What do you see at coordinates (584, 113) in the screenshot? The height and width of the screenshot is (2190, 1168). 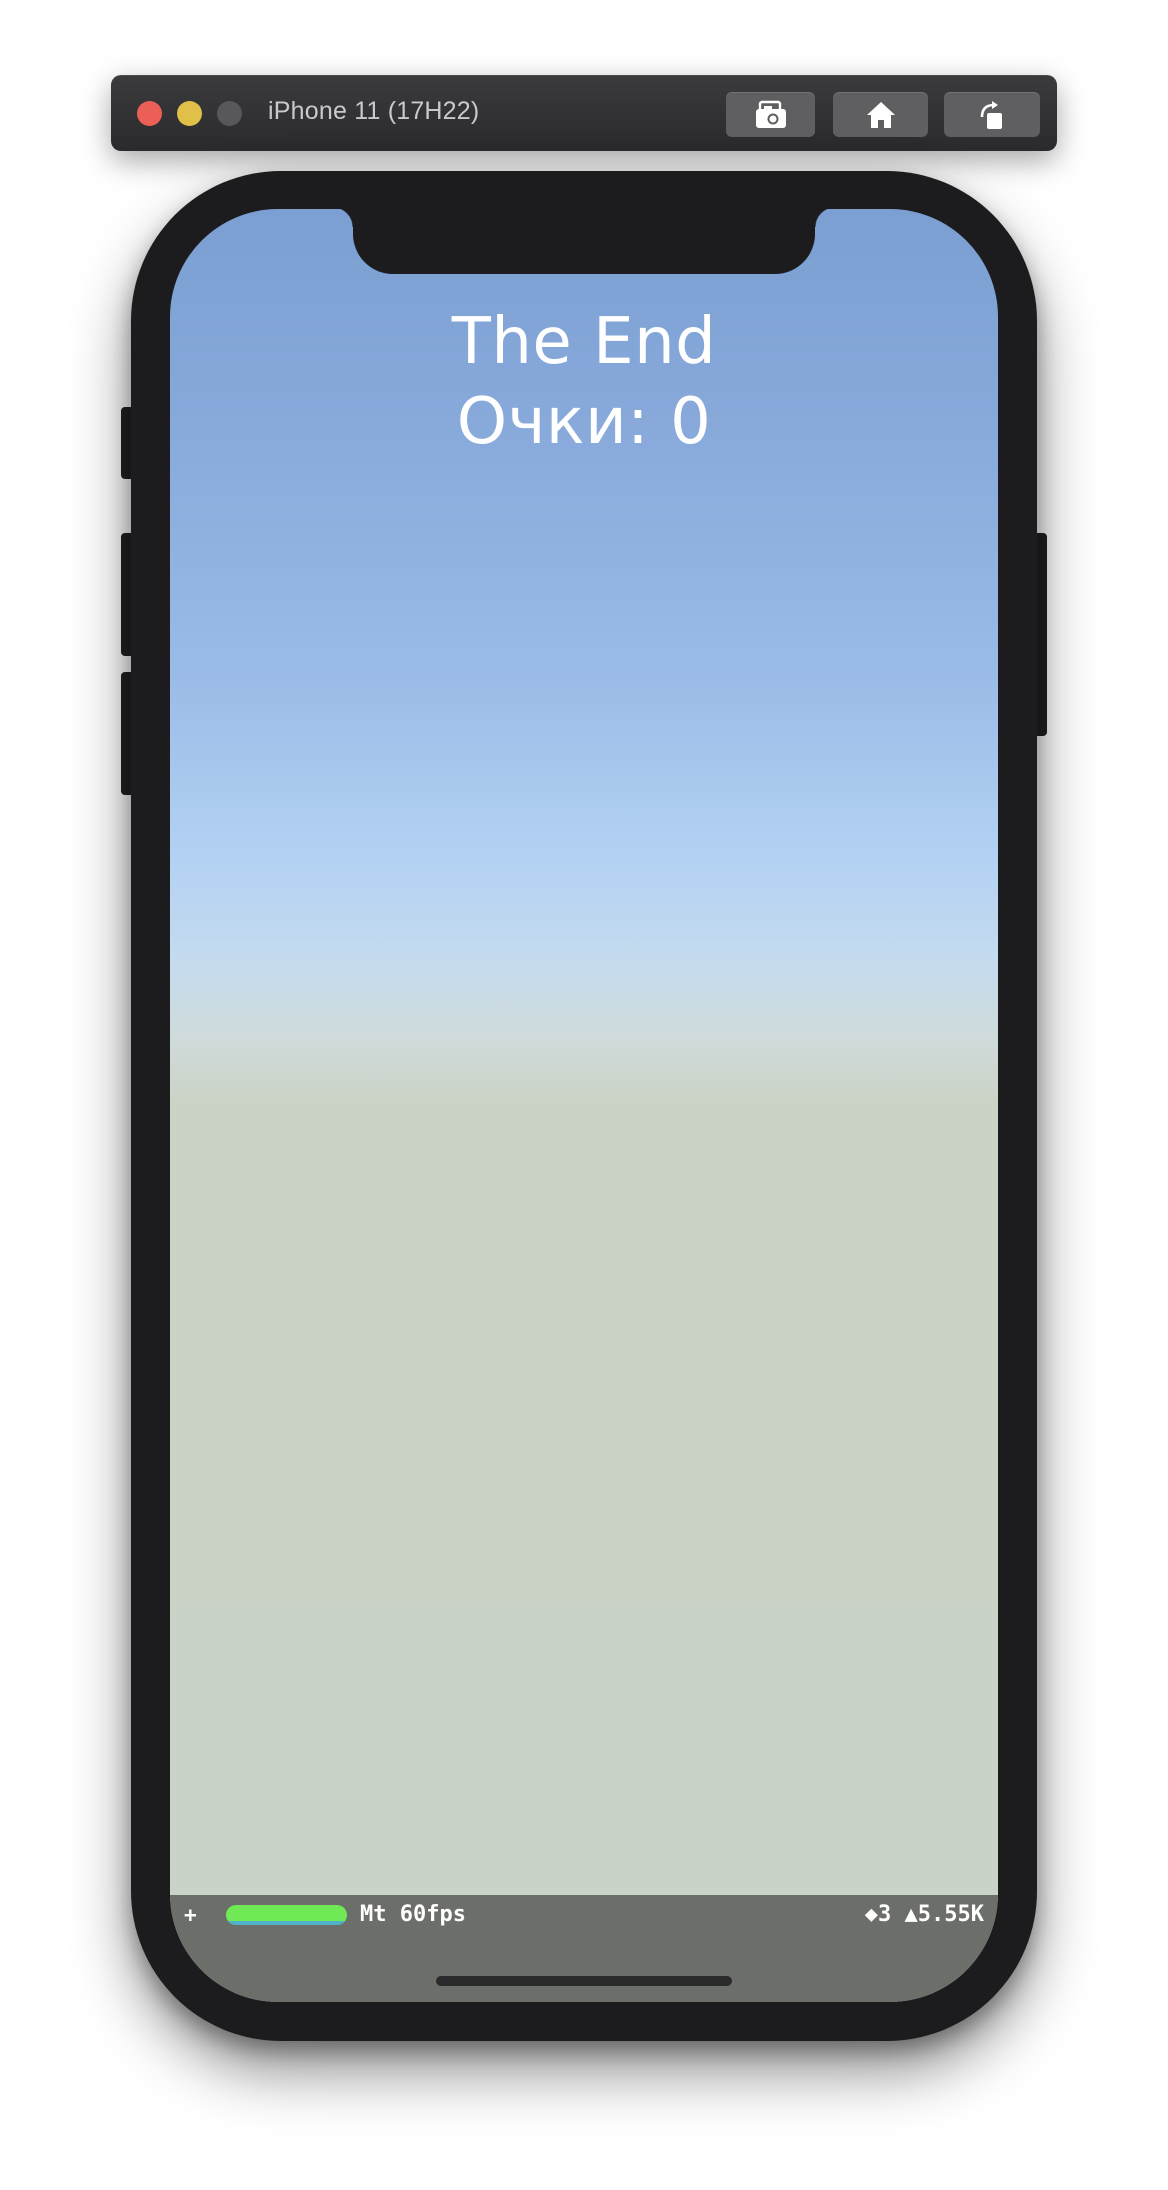 I see `simulator-titlebar: iPhone 11 (17H22)` at bounding box center [584, 113].